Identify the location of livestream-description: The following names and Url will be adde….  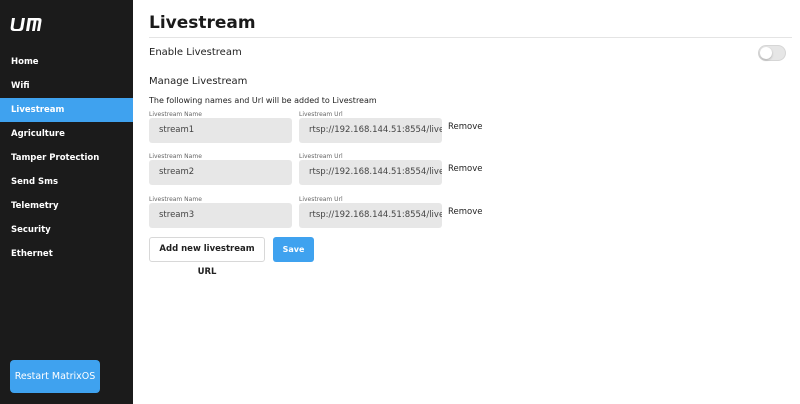
(263, 100).